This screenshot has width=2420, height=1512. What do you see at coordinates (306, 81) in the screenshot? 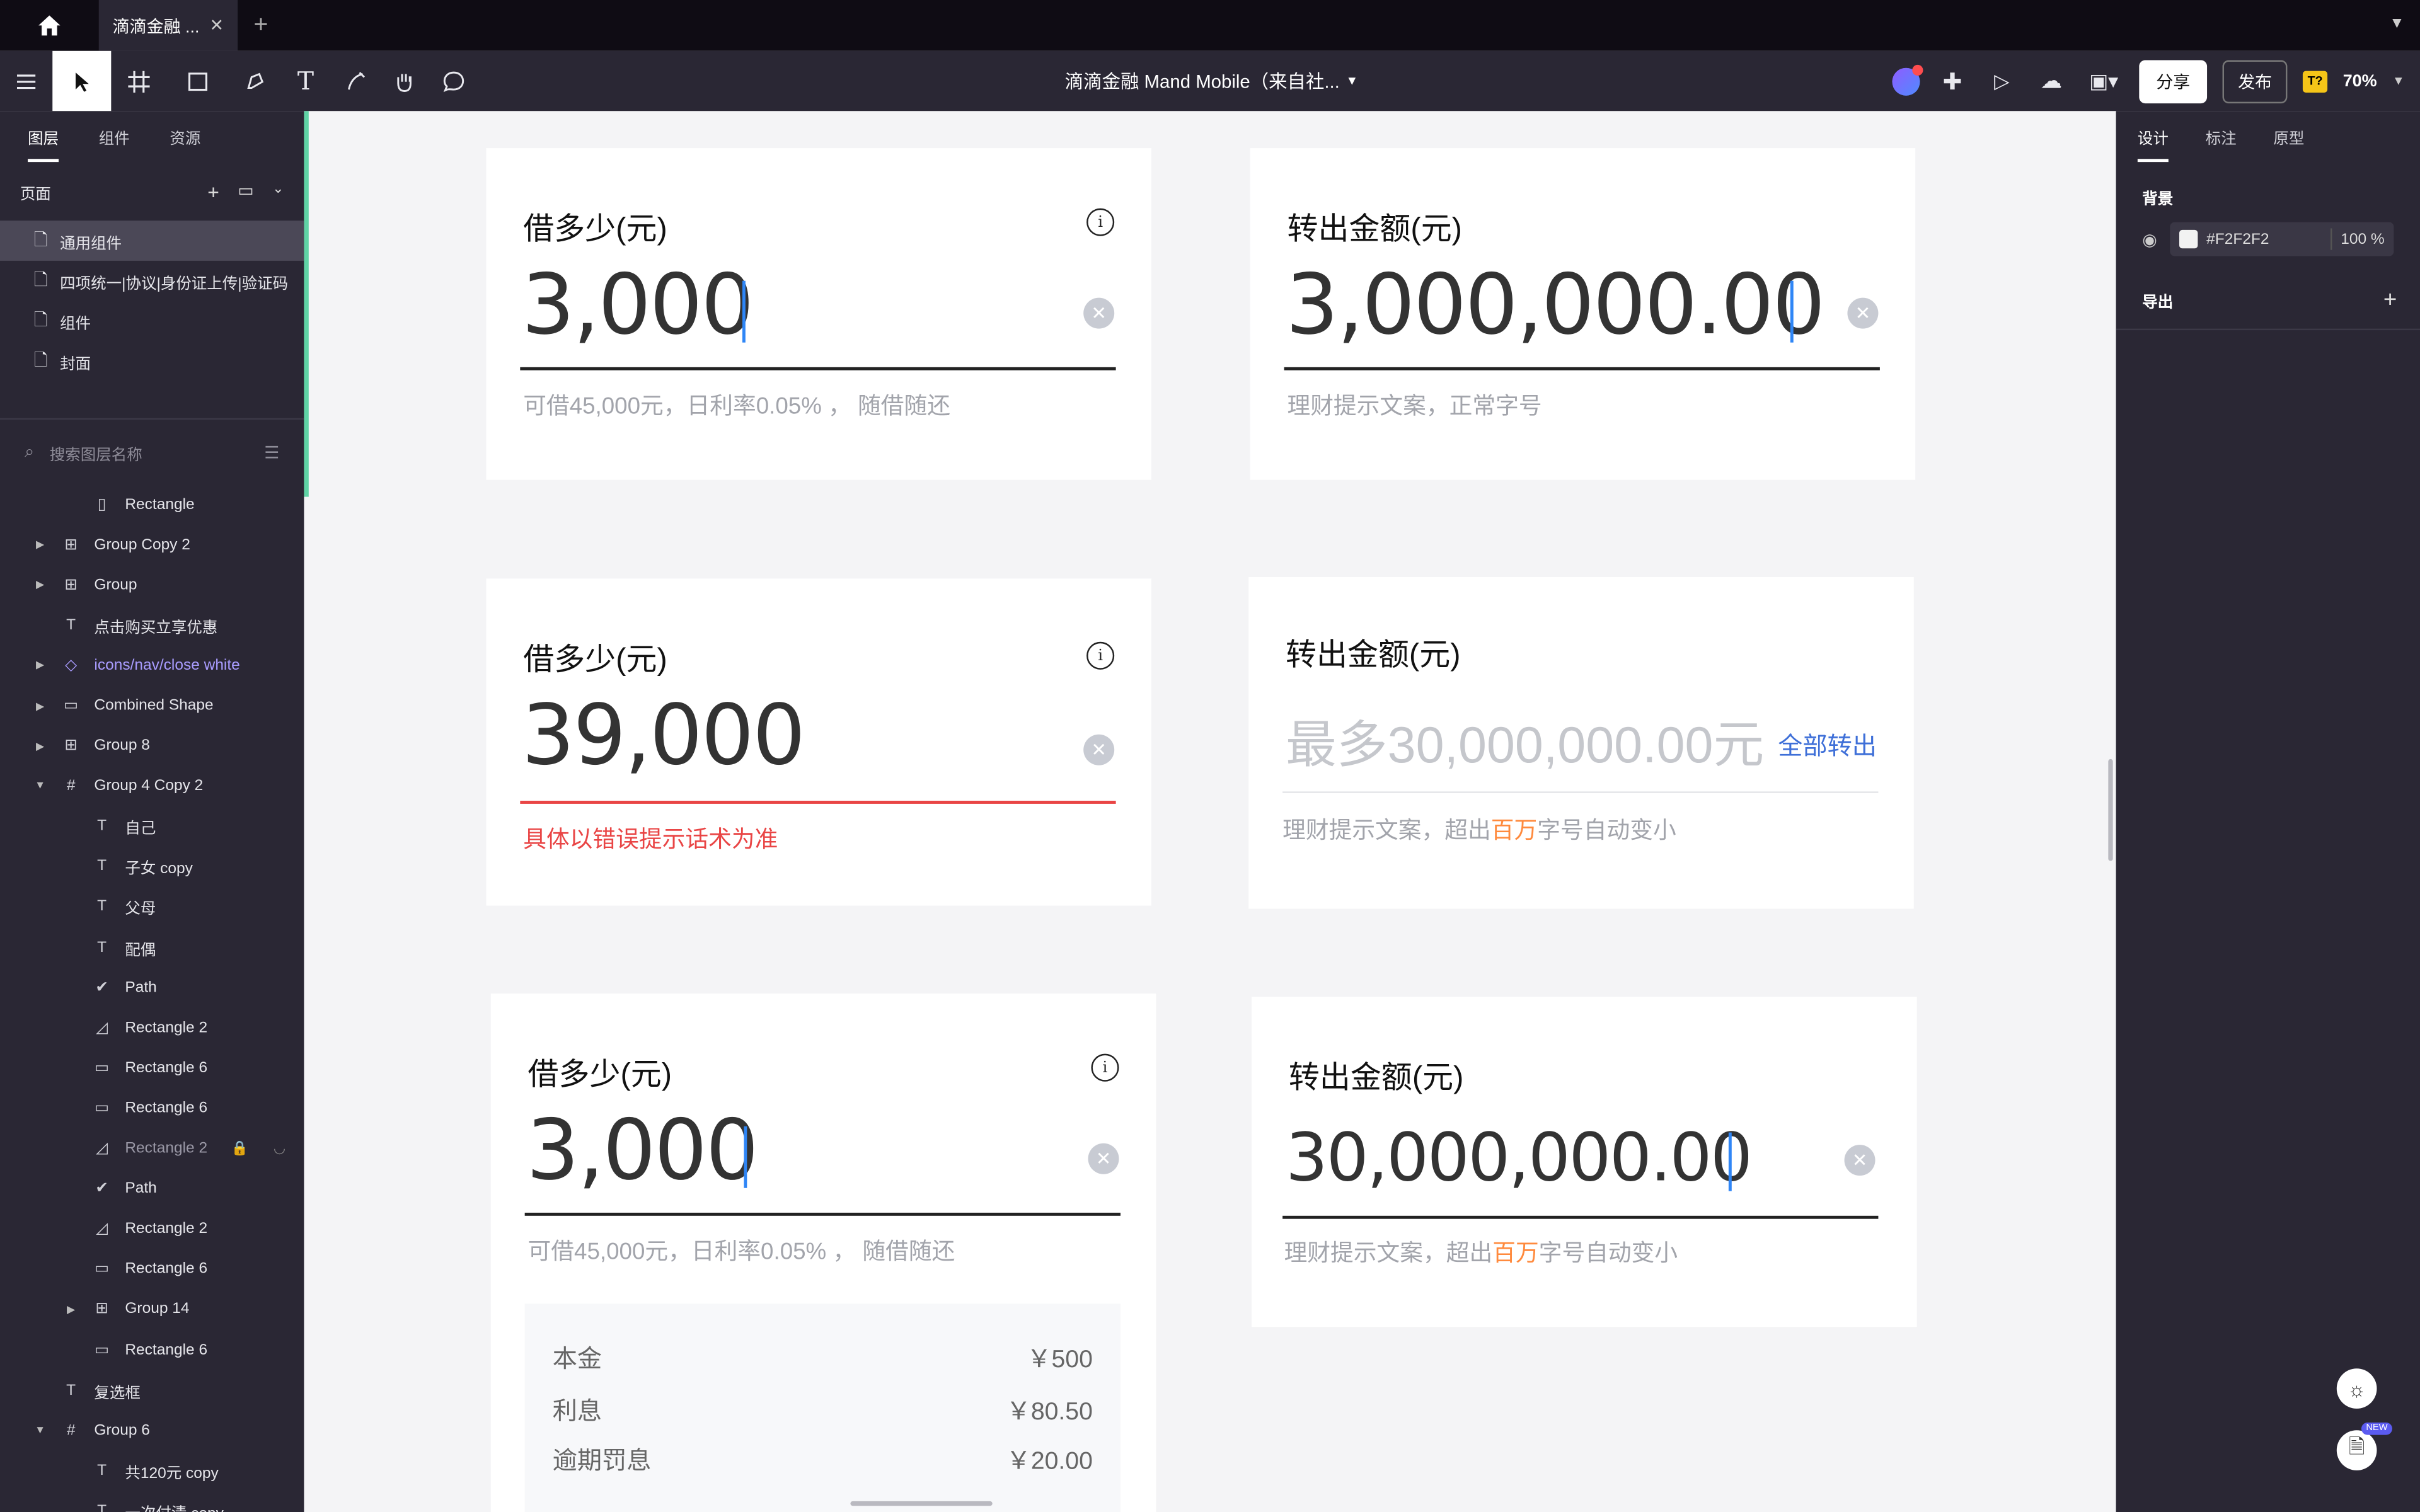
I see `text-tool-icon: T` at bounding box center [306, 81].